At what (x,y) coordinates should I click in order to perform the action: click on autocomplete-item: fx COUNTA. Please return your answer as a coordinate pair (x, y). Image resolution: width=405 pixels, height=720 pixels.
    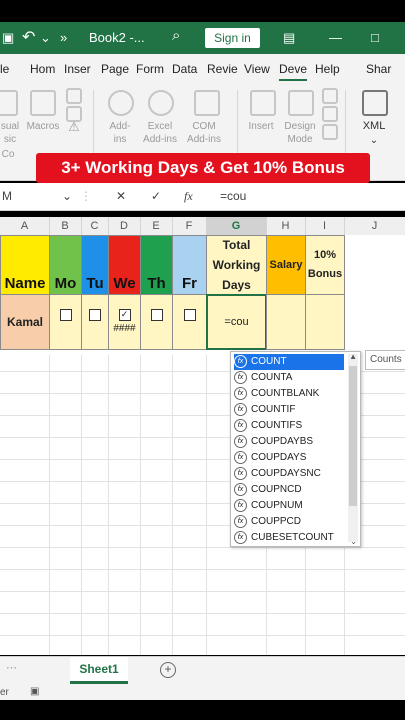
    Looking at the image, I should click on (289, 378).